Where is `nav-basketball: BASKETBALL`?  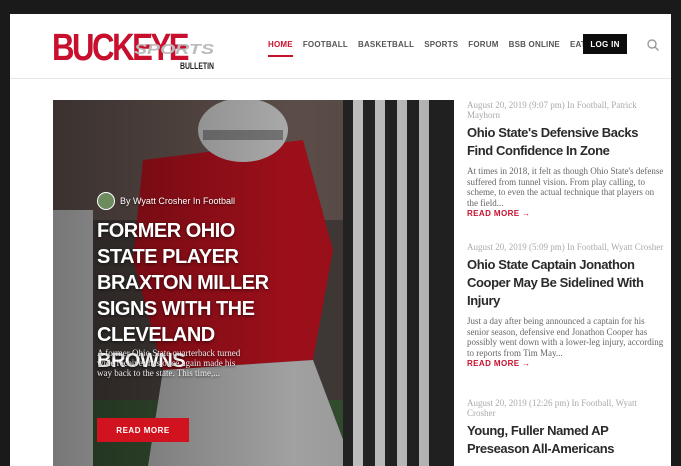 nav-basketball: BASKETBALL is located at coordinates (386, 48).